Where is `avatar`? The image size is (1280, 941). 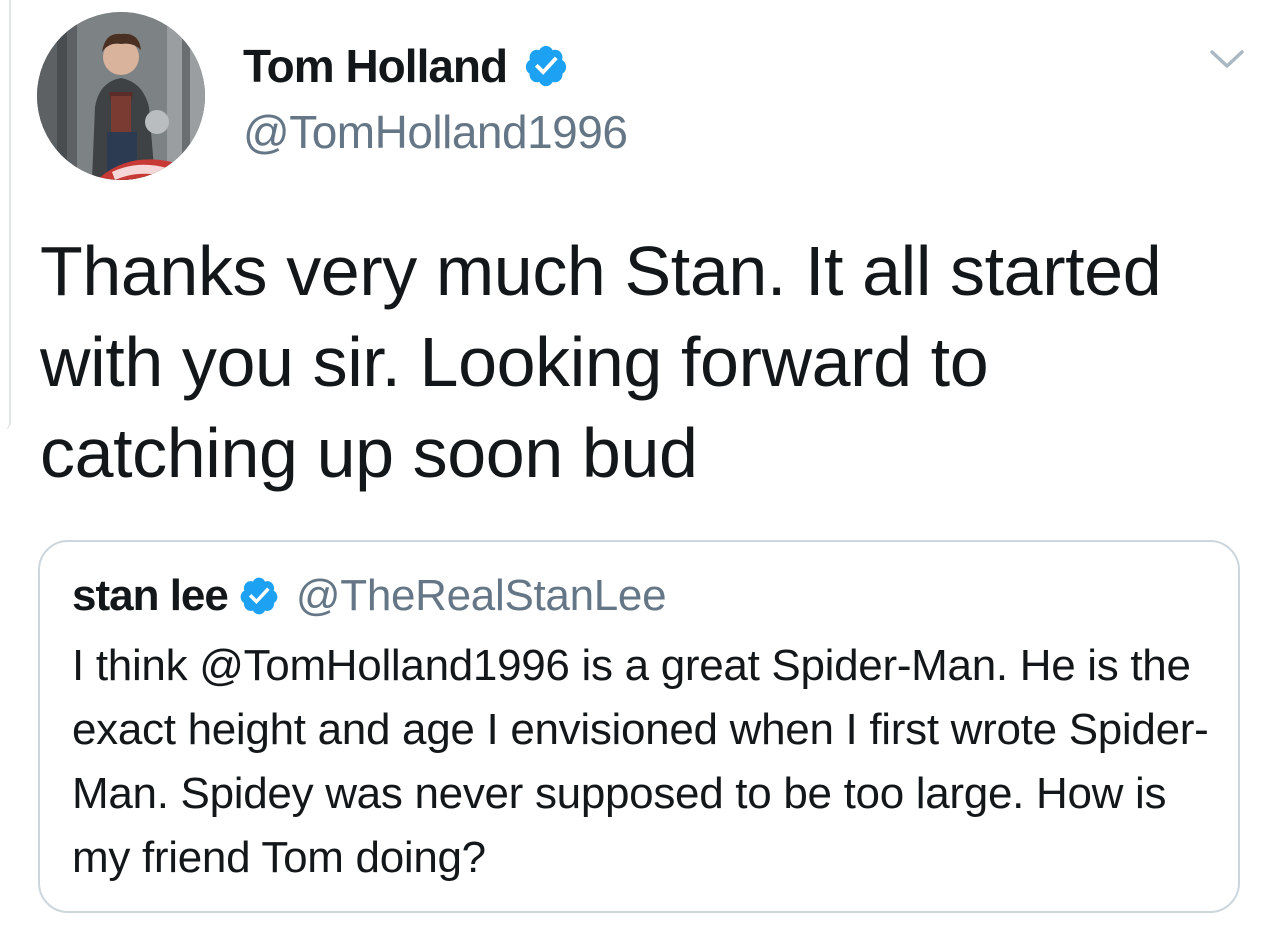 avatar is located at coordinates (121, 96).